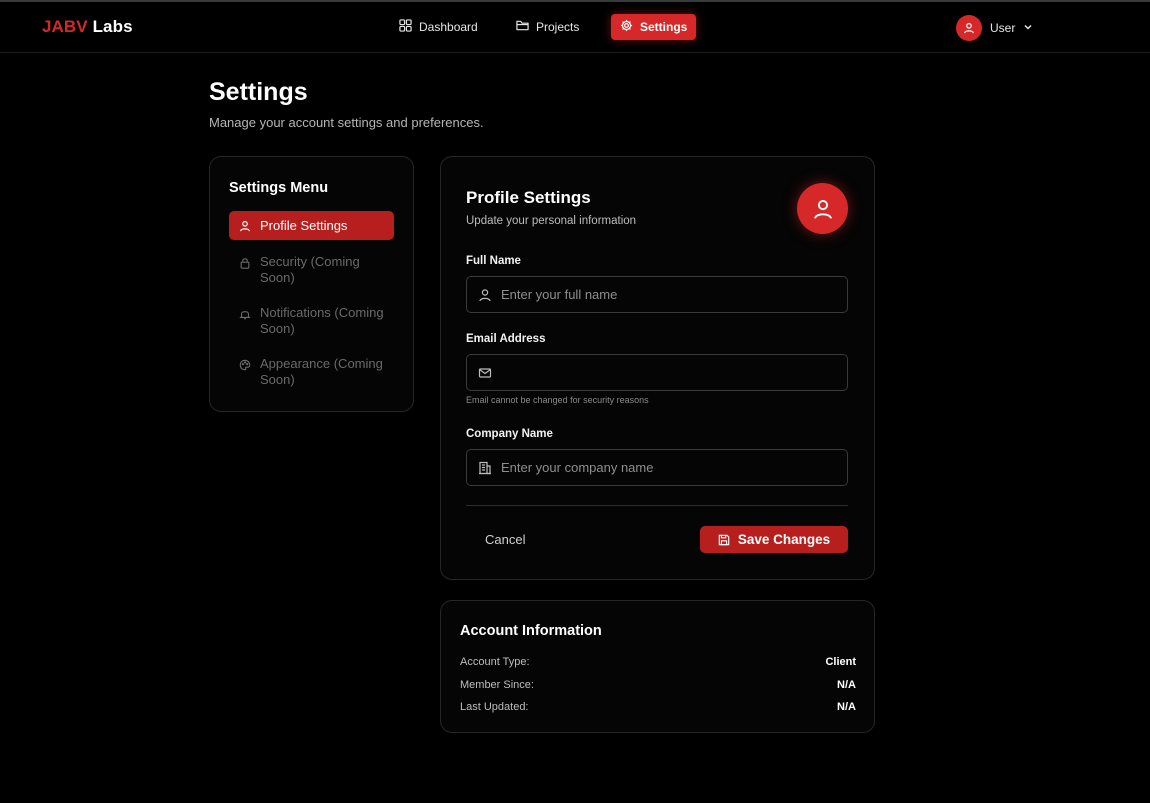 This screenshot has height=803, width=1150. What do you see at coordinates (528, 197) in the screenshot?
I see `profile-title: Profile Settings` at bounding box center [528, 197].